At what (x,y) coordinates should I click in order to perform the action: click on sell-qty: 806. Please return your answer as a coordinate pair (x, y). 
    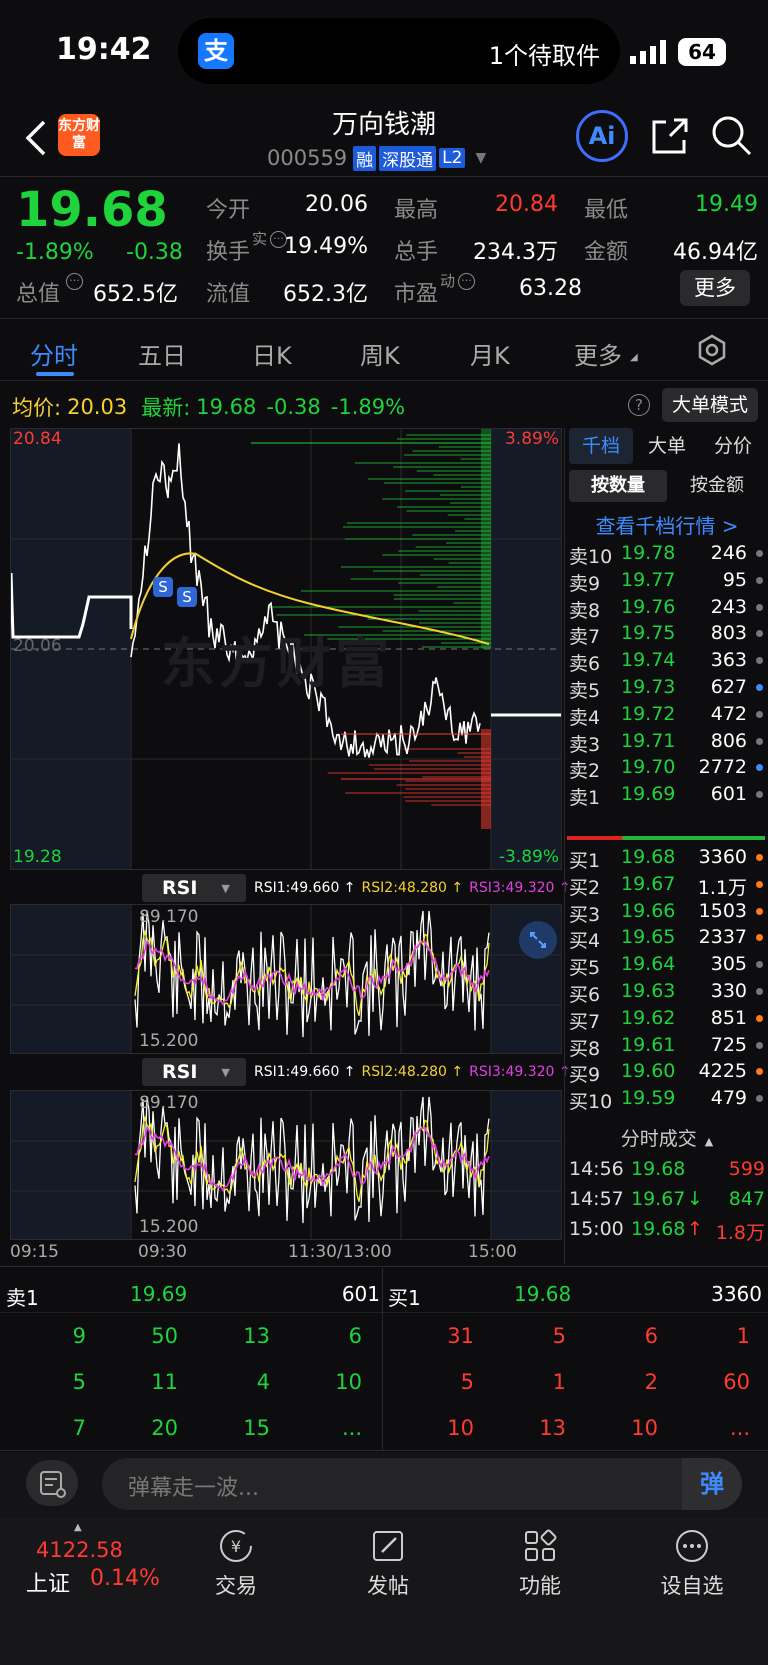
    Looking at the image, I should click on (728, 740).